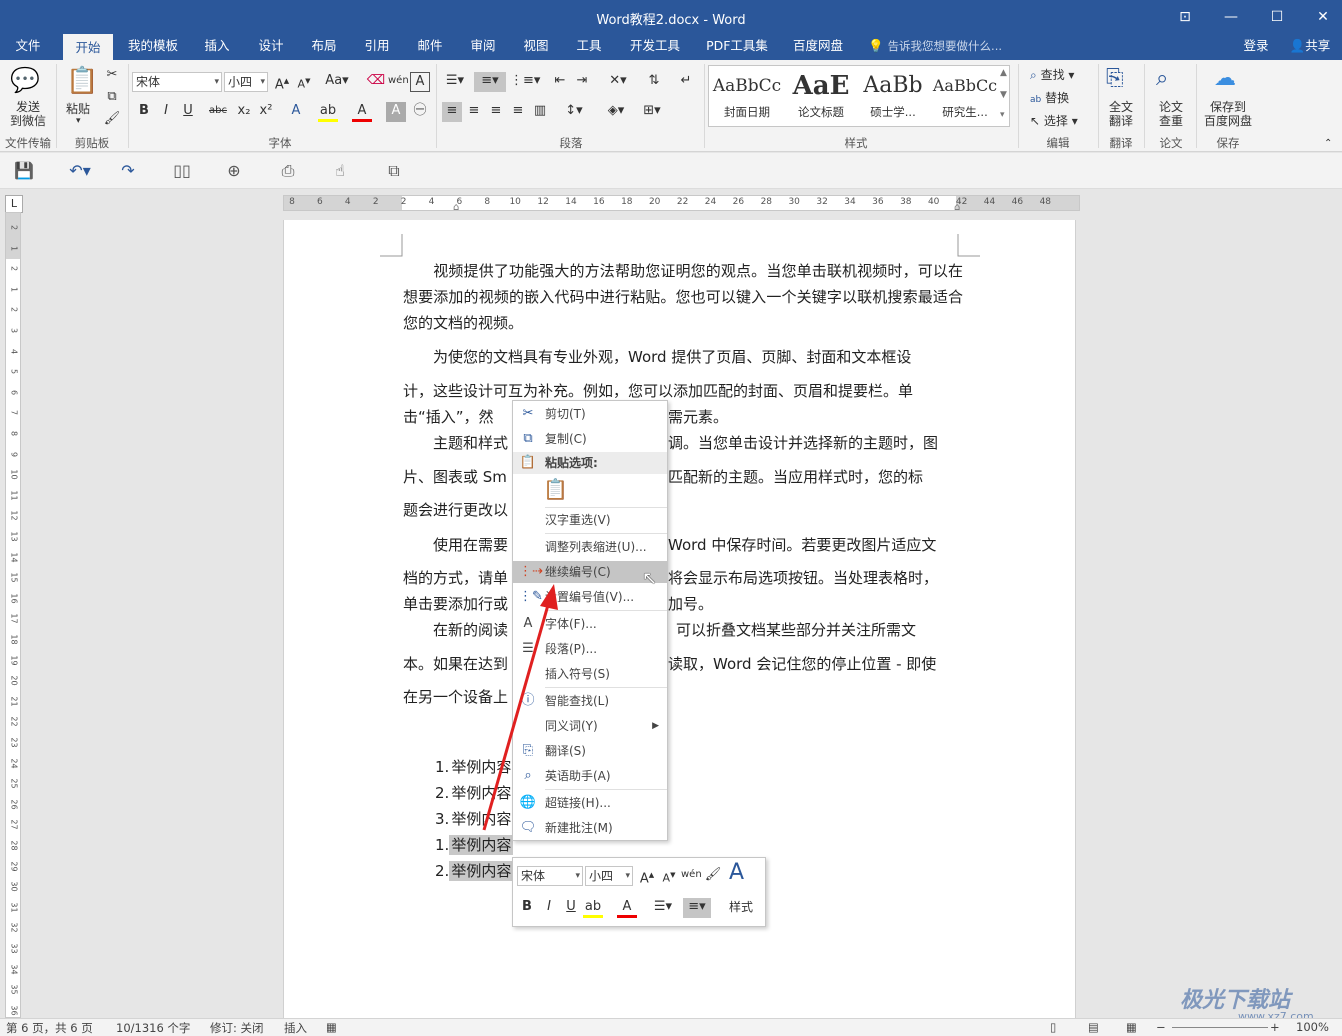  I want to click on paragraph-3-line1-tail: 调。当您单击设计并选择新的主题时，图, so click(813, 443).